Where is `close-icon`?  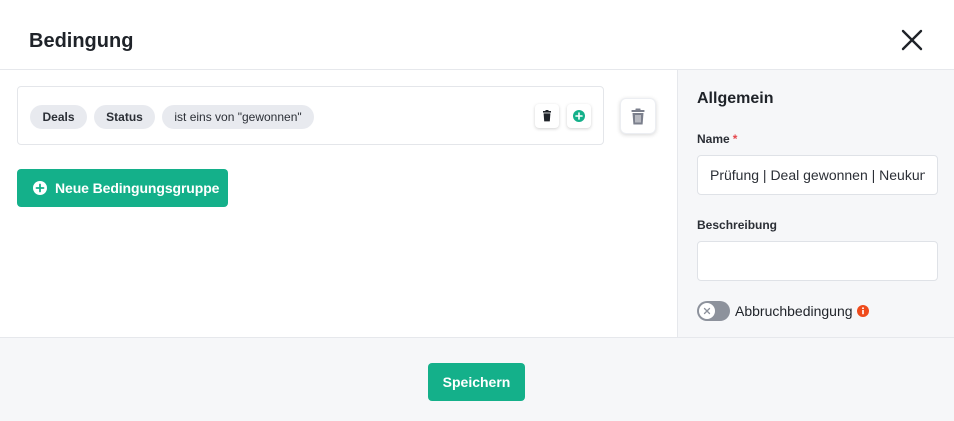 close-icon is located at coordinates (912, 40).